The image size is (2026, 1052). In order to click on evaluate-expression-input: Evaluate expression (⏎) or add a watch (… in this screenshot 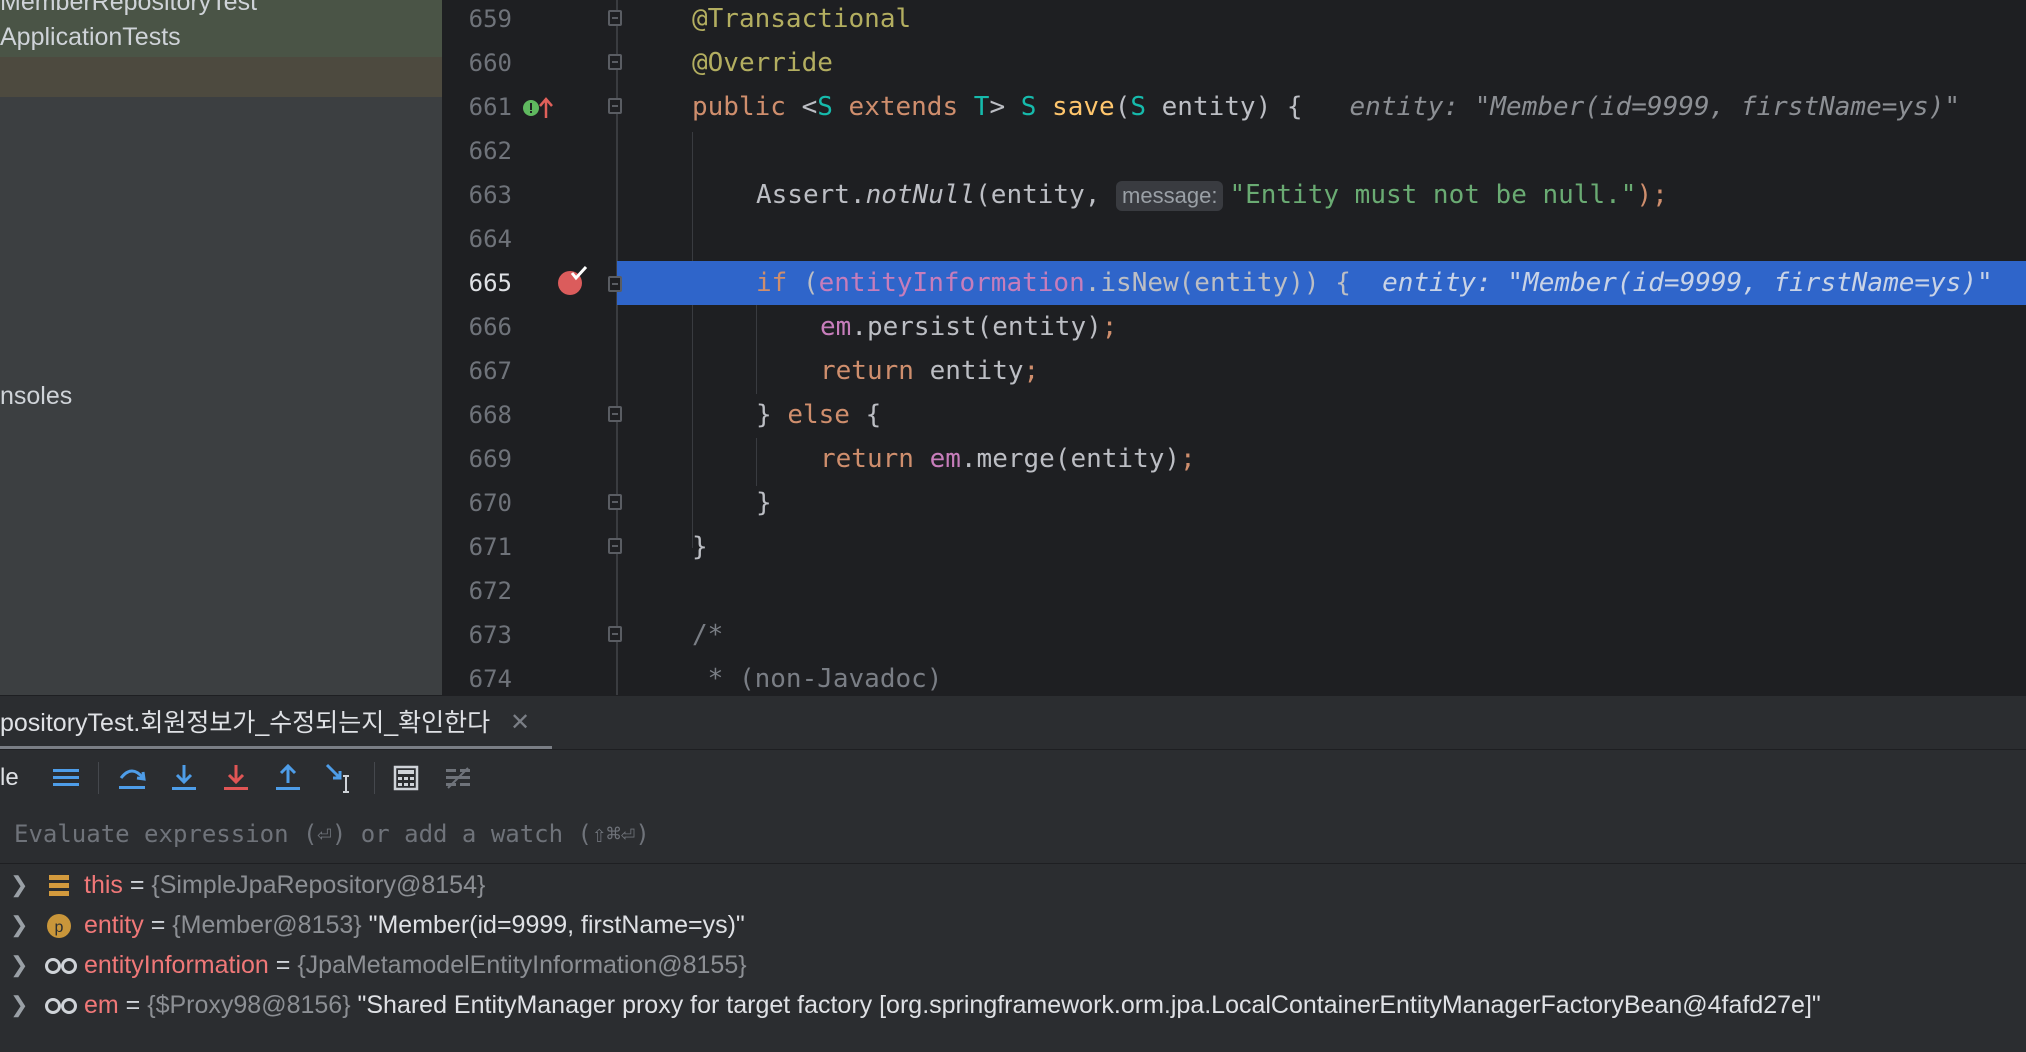, I will do `click(332, 834)`.